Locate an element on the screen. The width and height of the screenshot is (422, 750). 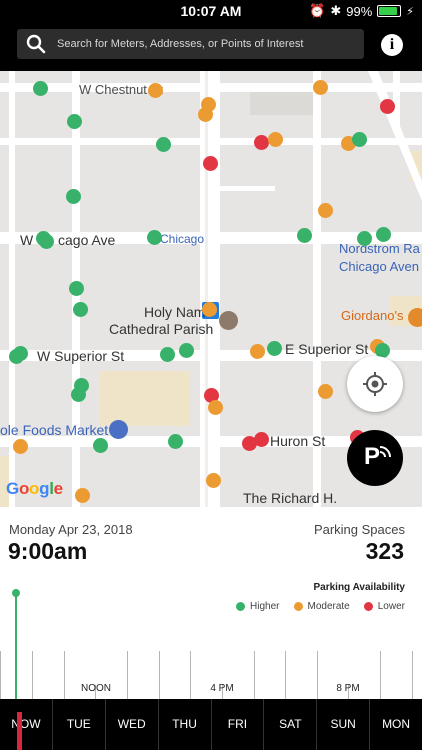
availability-legend: Higher Moderate Lower is located at coordinates (320, 606).